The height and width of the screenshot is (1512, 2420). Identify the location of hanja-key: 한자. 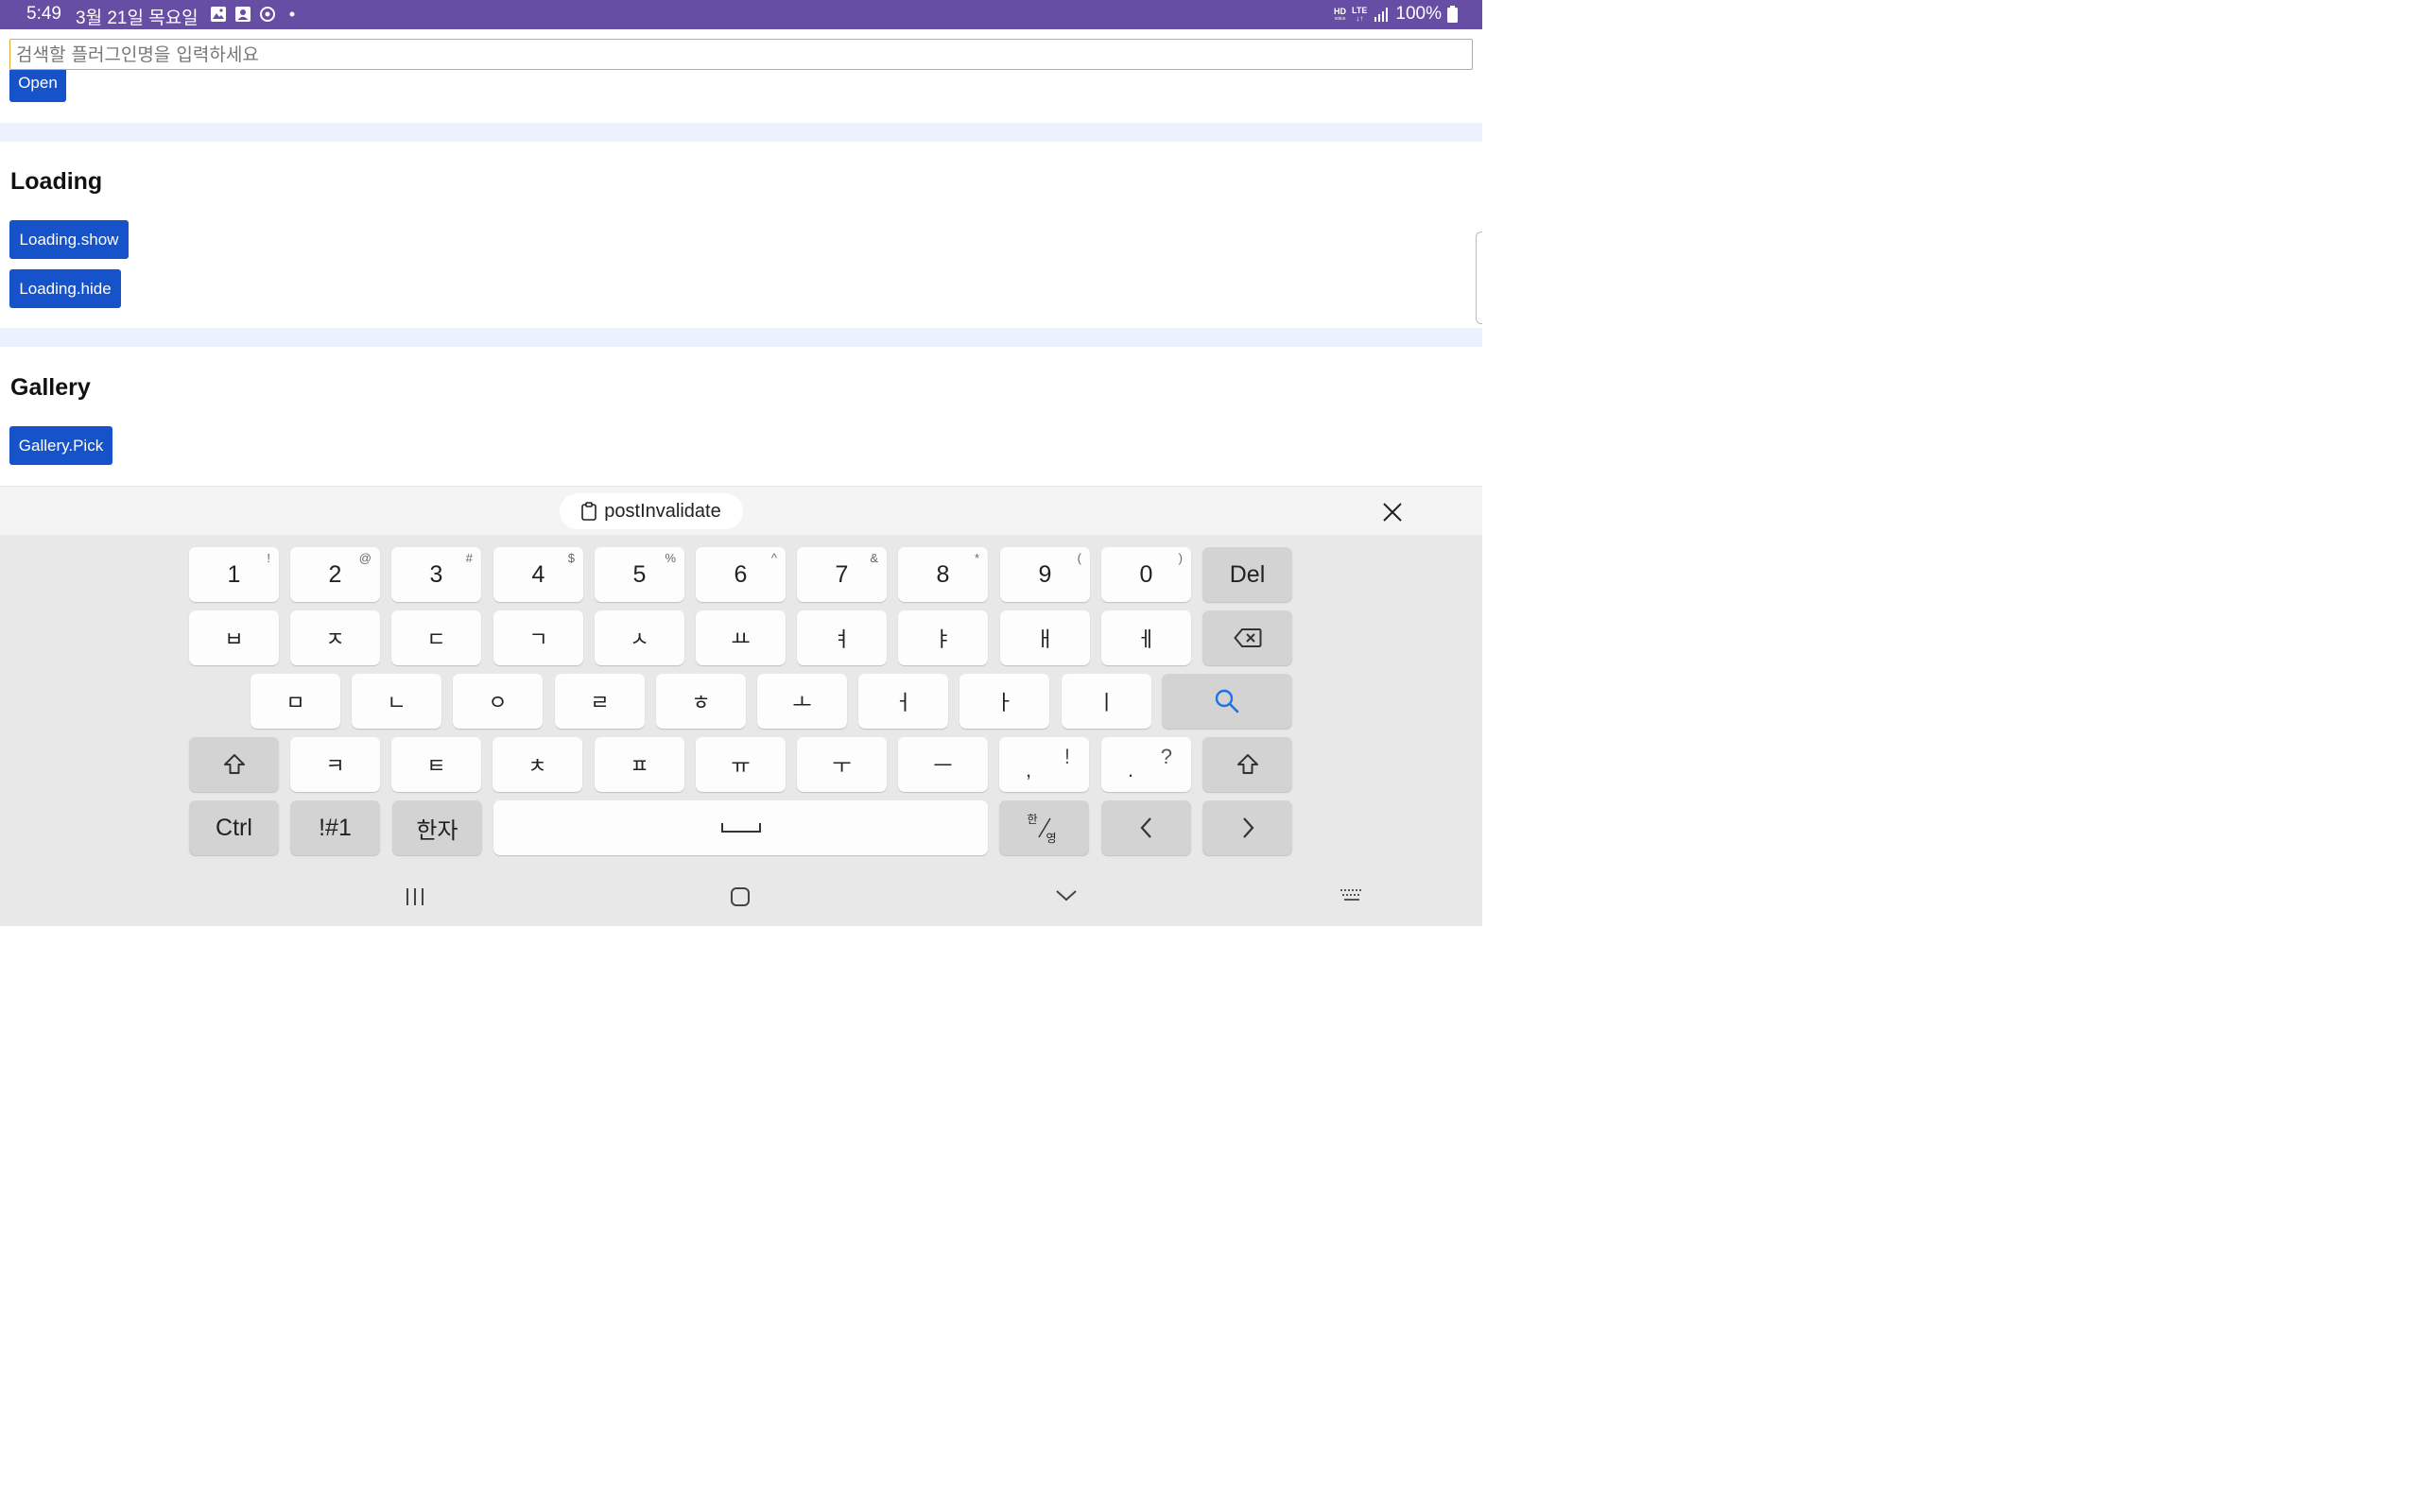
(437, 827).